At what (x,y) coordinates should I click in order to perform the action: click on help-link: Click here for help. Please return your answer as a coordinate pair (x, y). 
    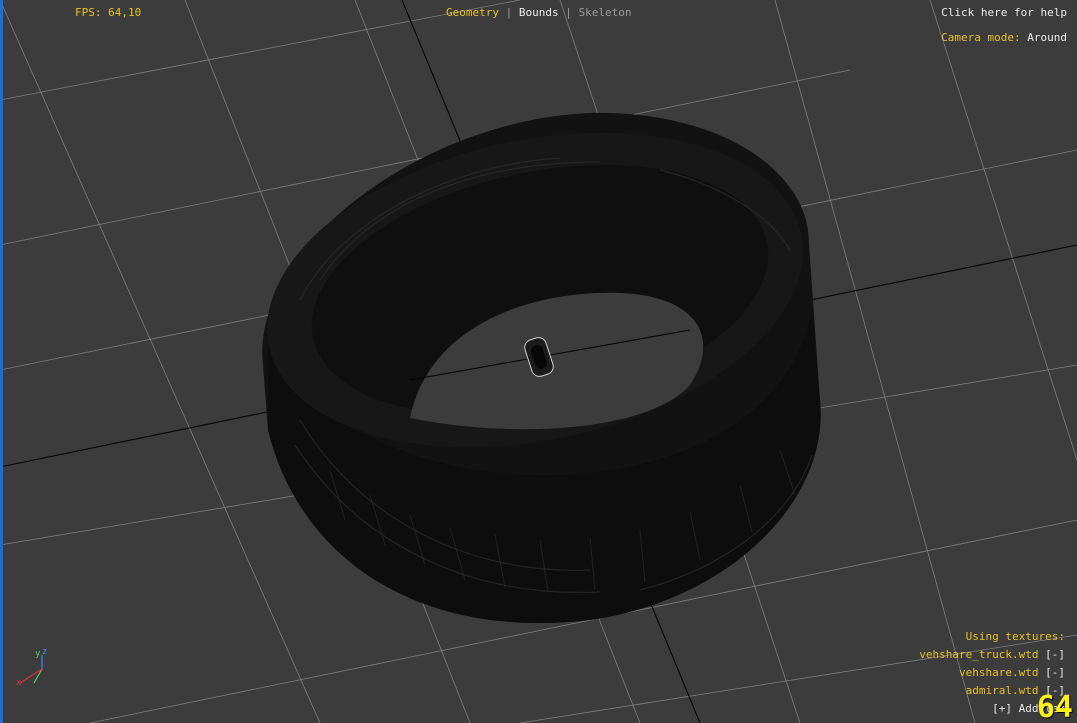
    Looking at the image, I should click on (1004, 12).